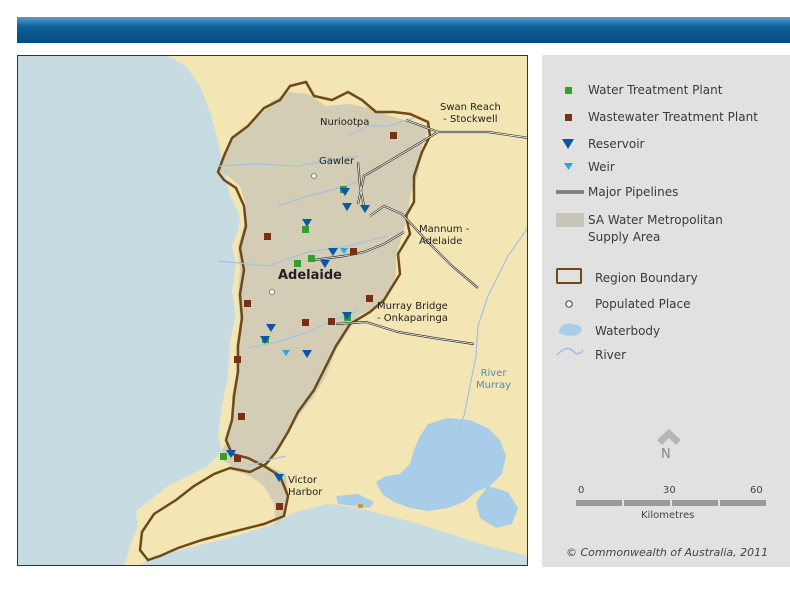 The height and width of the screenshot is (594, 790). Describe the element at coordinates (333, 534) in the screenshot. I see `southern-ocean` at that location.